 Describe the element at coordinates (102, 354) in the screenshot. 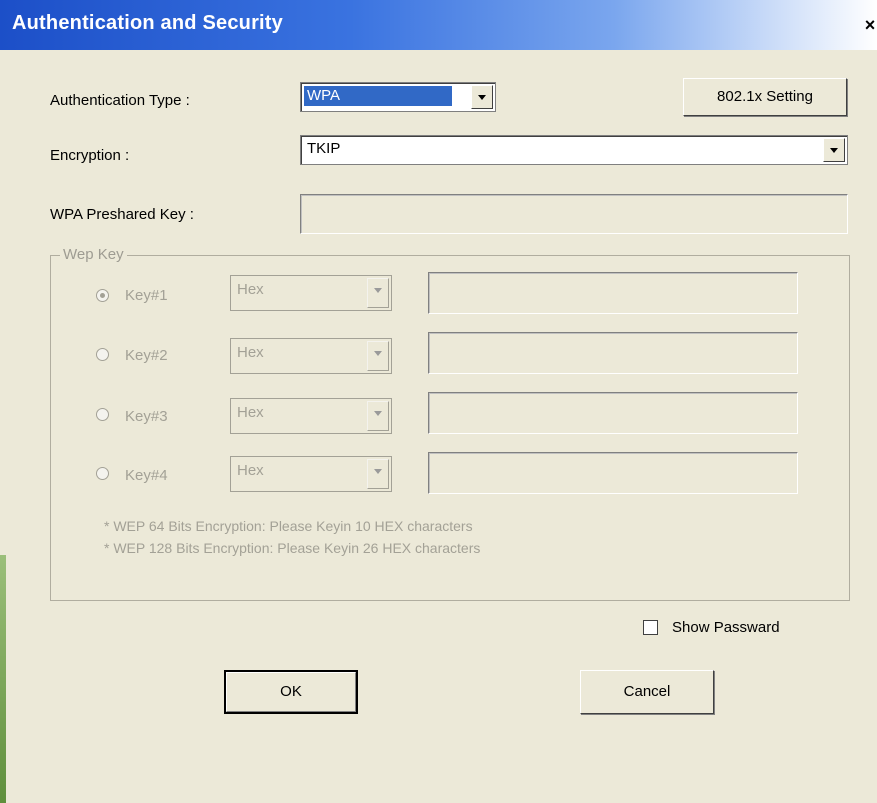

I see `key2-radio` at that location.